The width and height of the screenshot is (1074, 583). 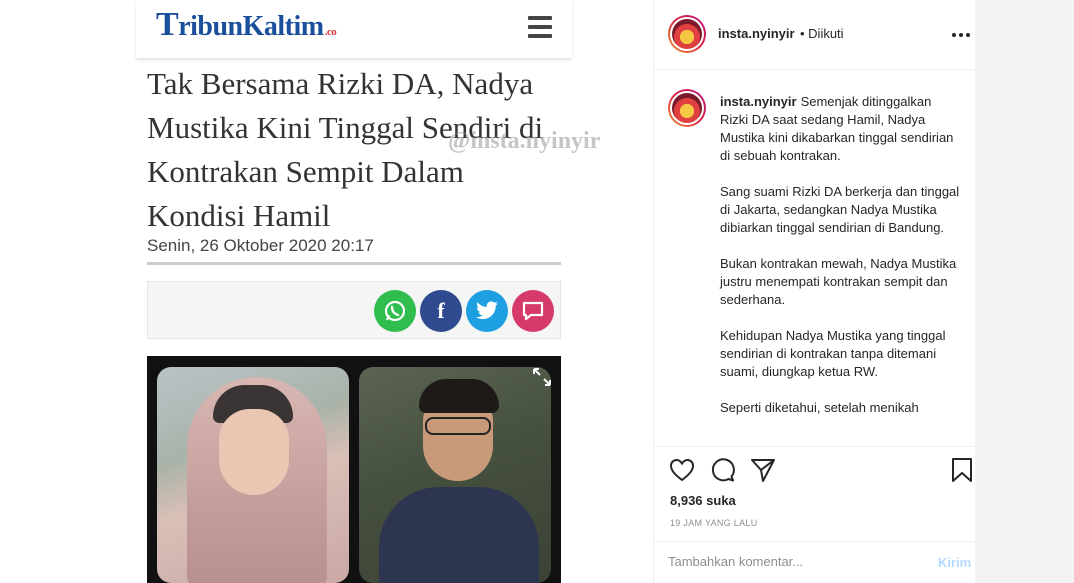 I want to click on hamburger-menu-icon, so click(x=540, y=27).